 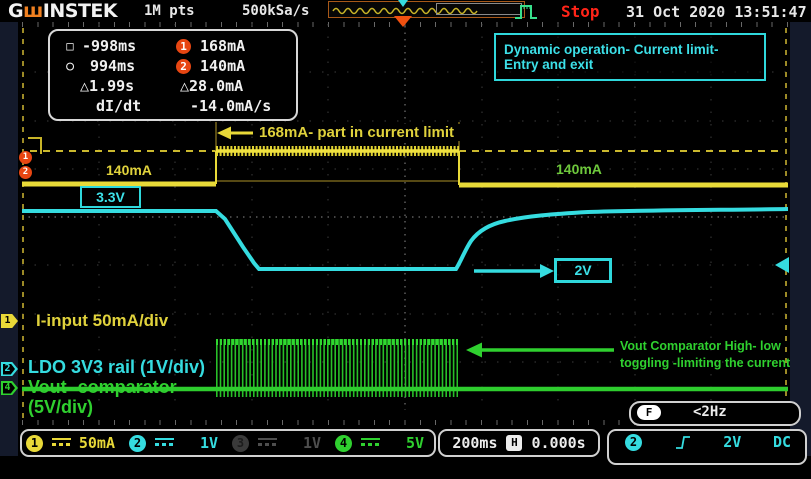 I want to click on freq-indicator: F <2Hz, so click(x=715, y=413).